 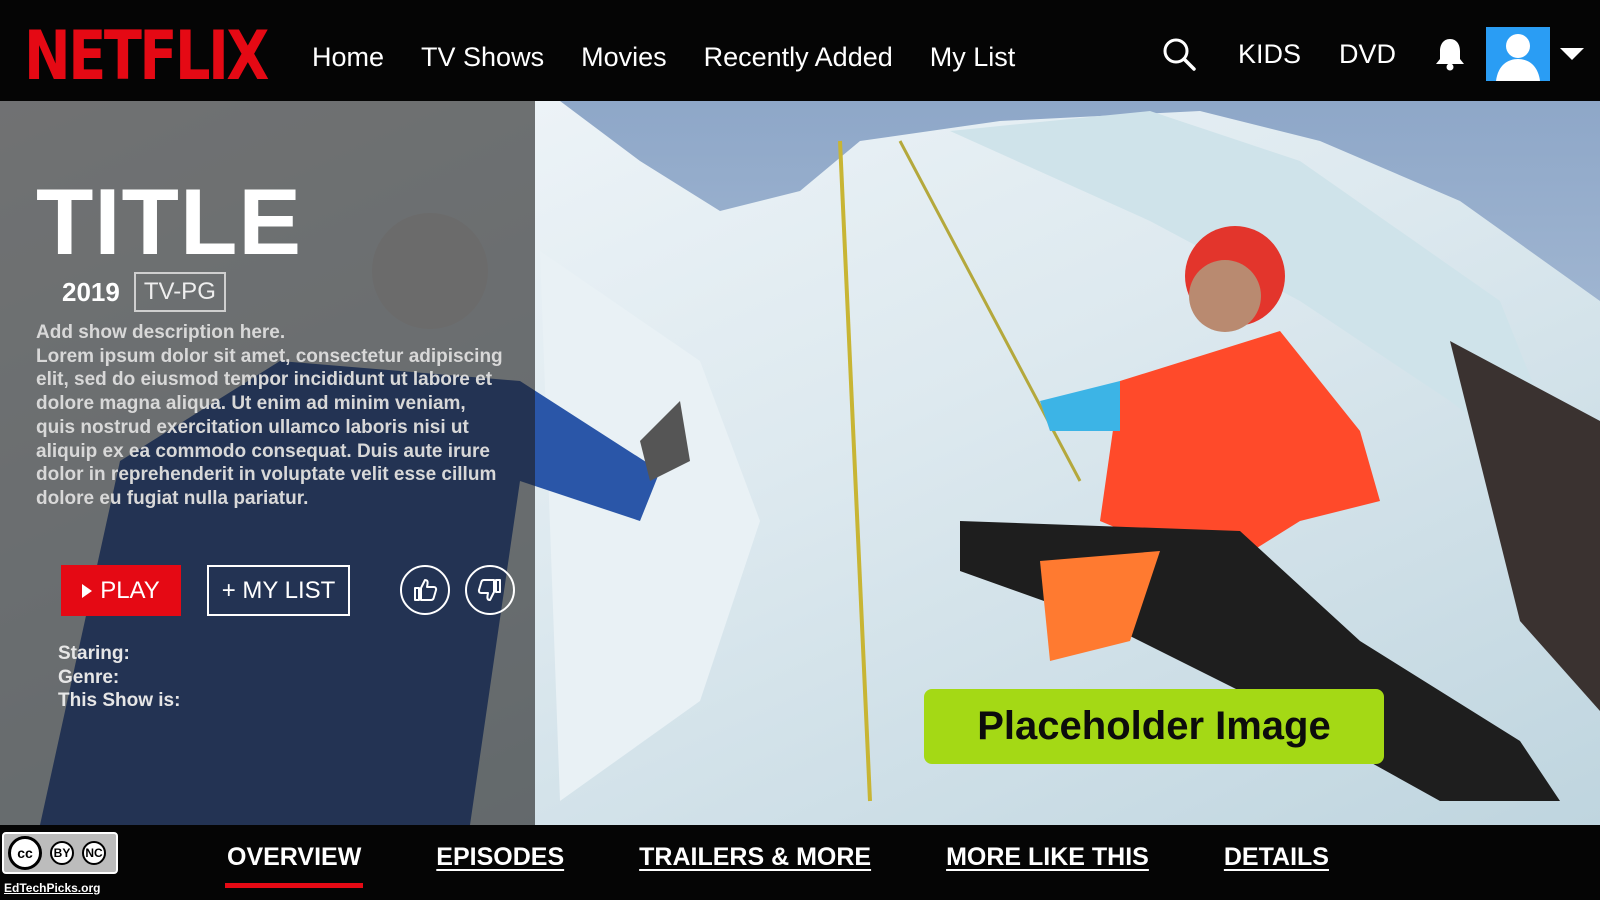 What do you see at coordinates (130, 590) in the screenshot?
I see `play-label: PLAY` at bounding box center [130, 590].